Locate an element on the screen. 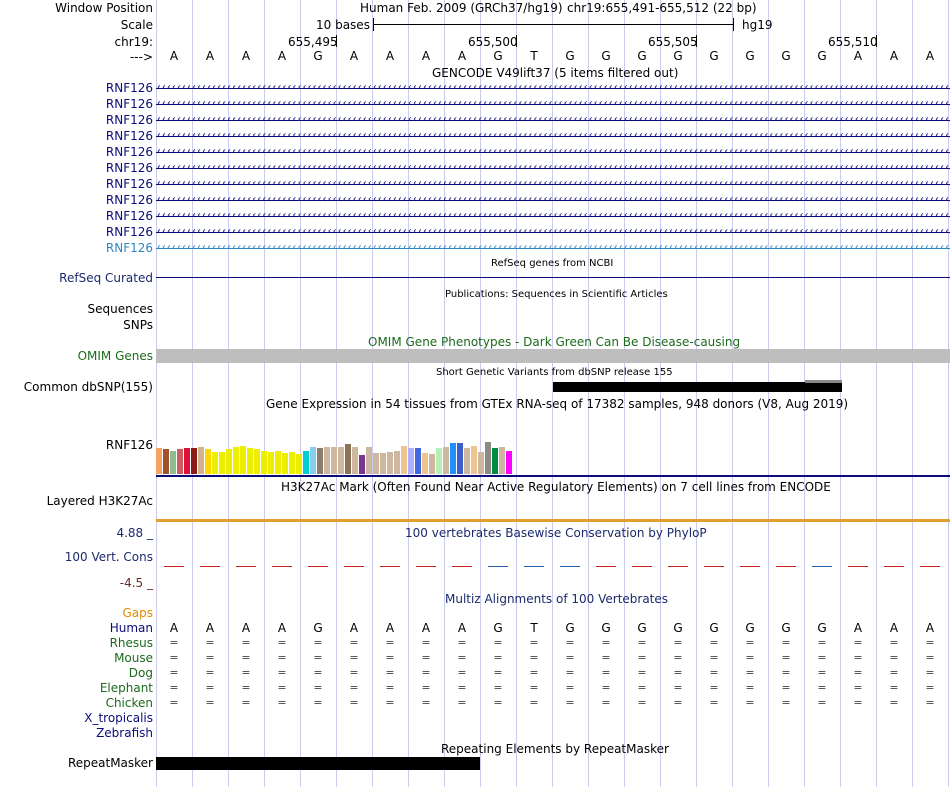 This screenshot has width=950, height=787. phylop-label: 100 Vert. Cons is located at coordinates (109, 557).